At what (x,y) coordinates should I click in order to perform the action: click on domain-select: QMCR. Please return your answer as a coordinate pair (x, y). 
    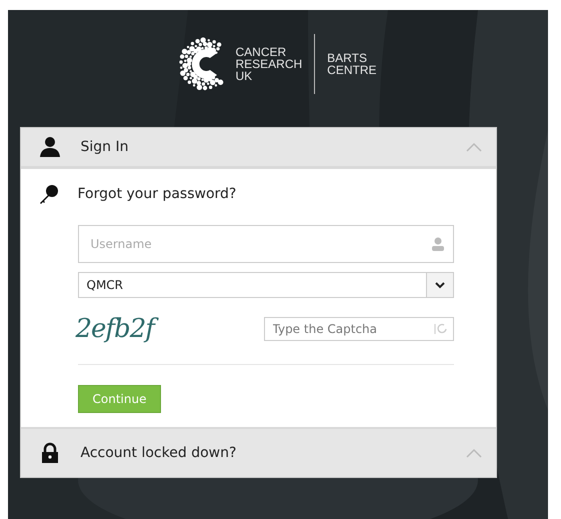
    Looking at the image, I should click on (266, 285).